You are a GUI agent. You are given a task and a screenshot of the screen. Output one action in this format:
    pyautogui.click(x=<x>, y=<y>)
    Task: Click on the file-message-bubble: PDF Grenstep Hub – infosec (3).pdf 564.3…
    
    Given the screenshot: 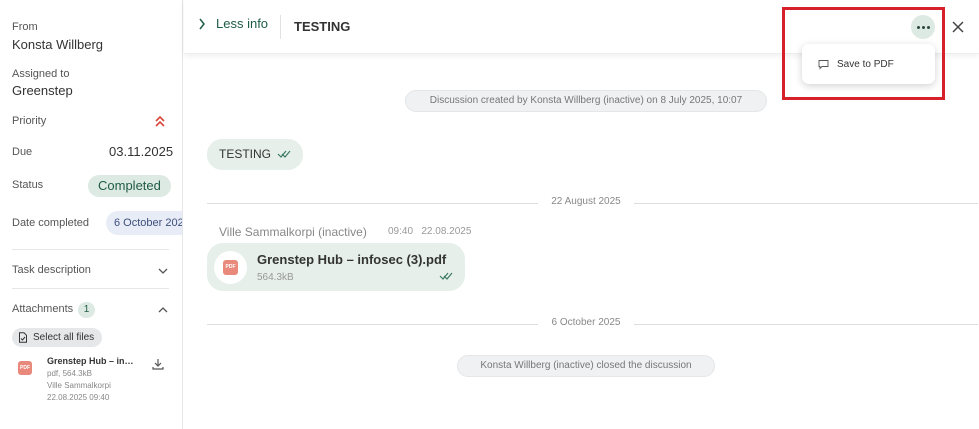 What is the action you would take?
    pyautogui.click(x=336, y=267)
    